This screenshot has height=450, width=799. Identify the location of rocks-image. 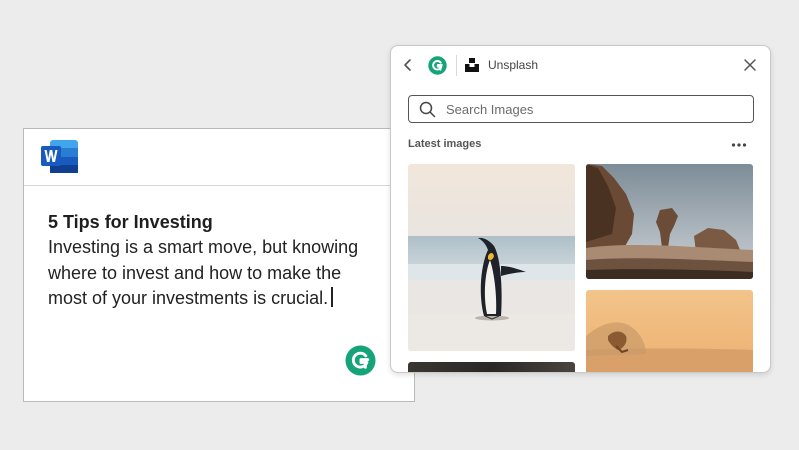
(669, 221).